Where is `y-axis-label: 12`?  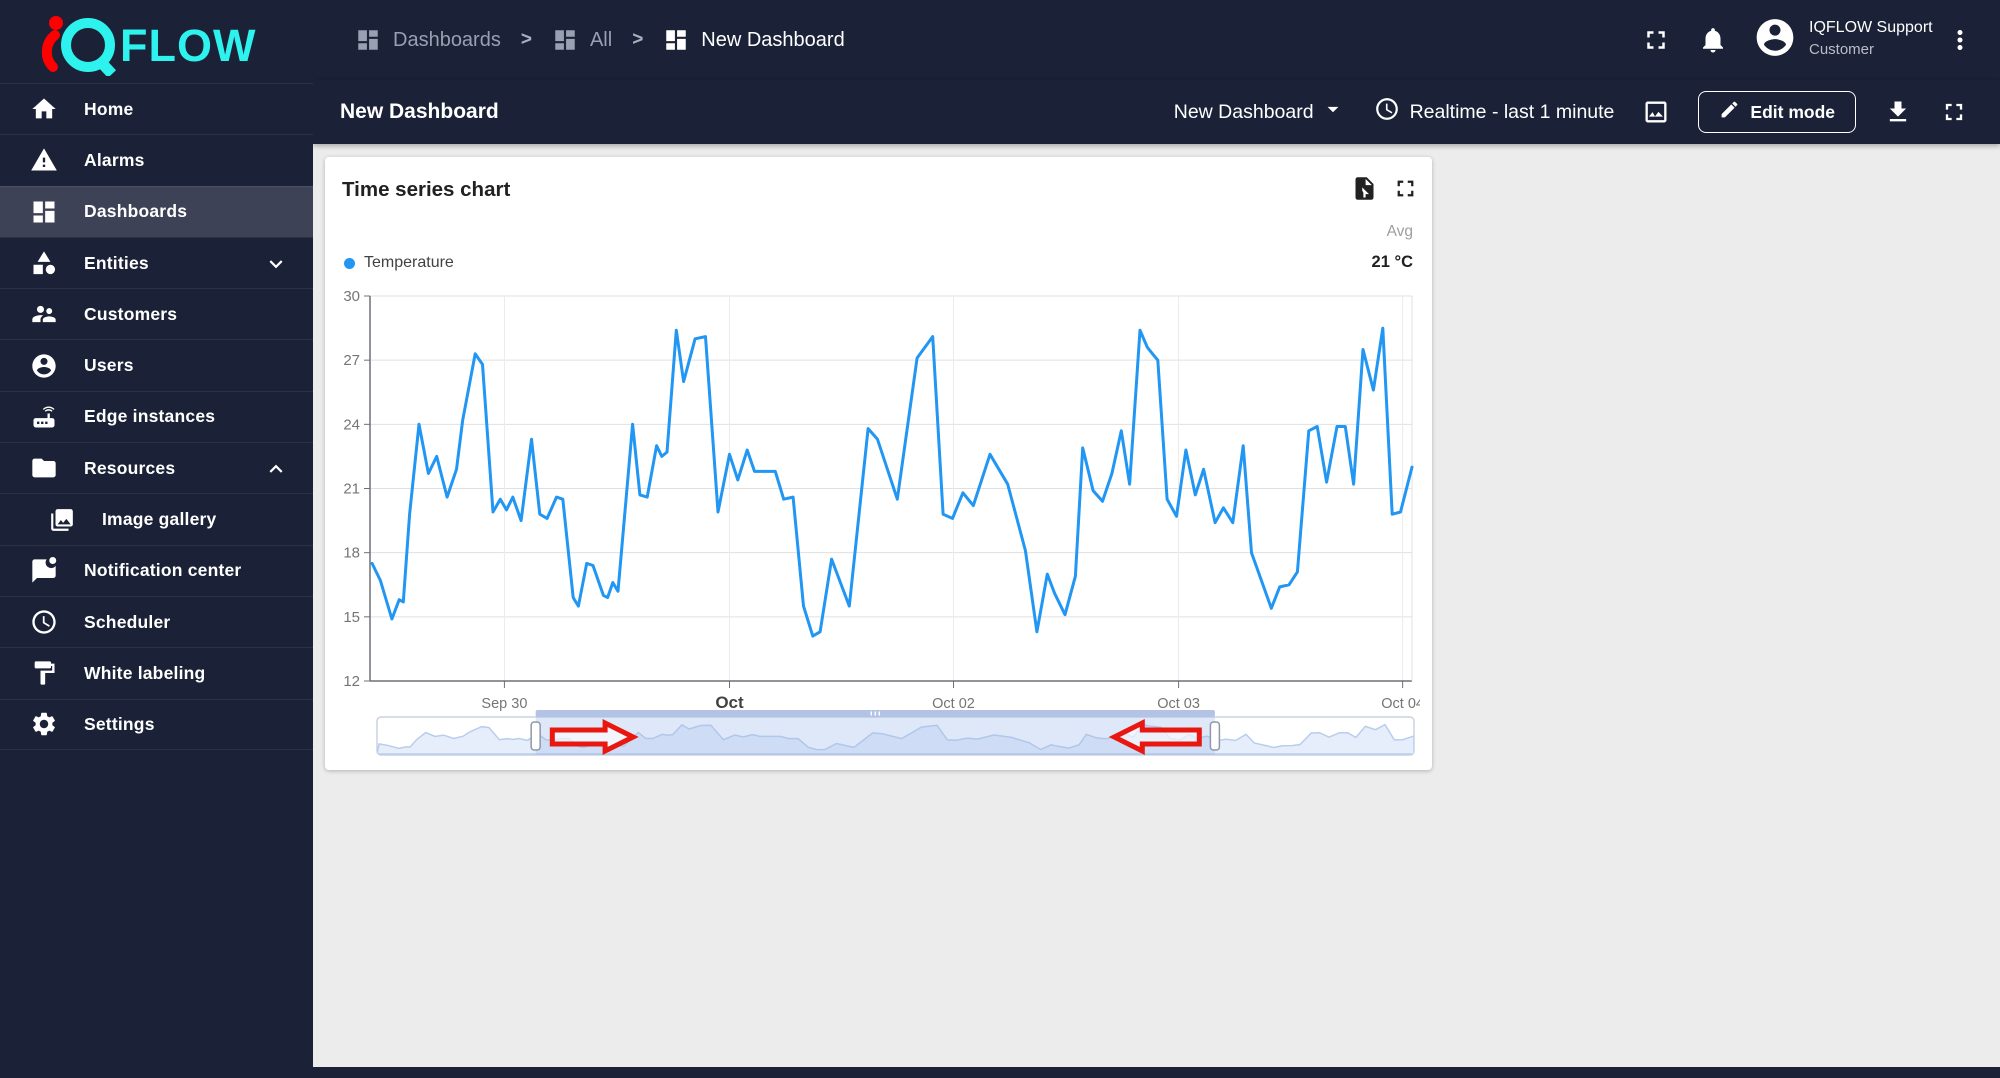
y-axis-label: 12 is located at coordinates (351, 681).